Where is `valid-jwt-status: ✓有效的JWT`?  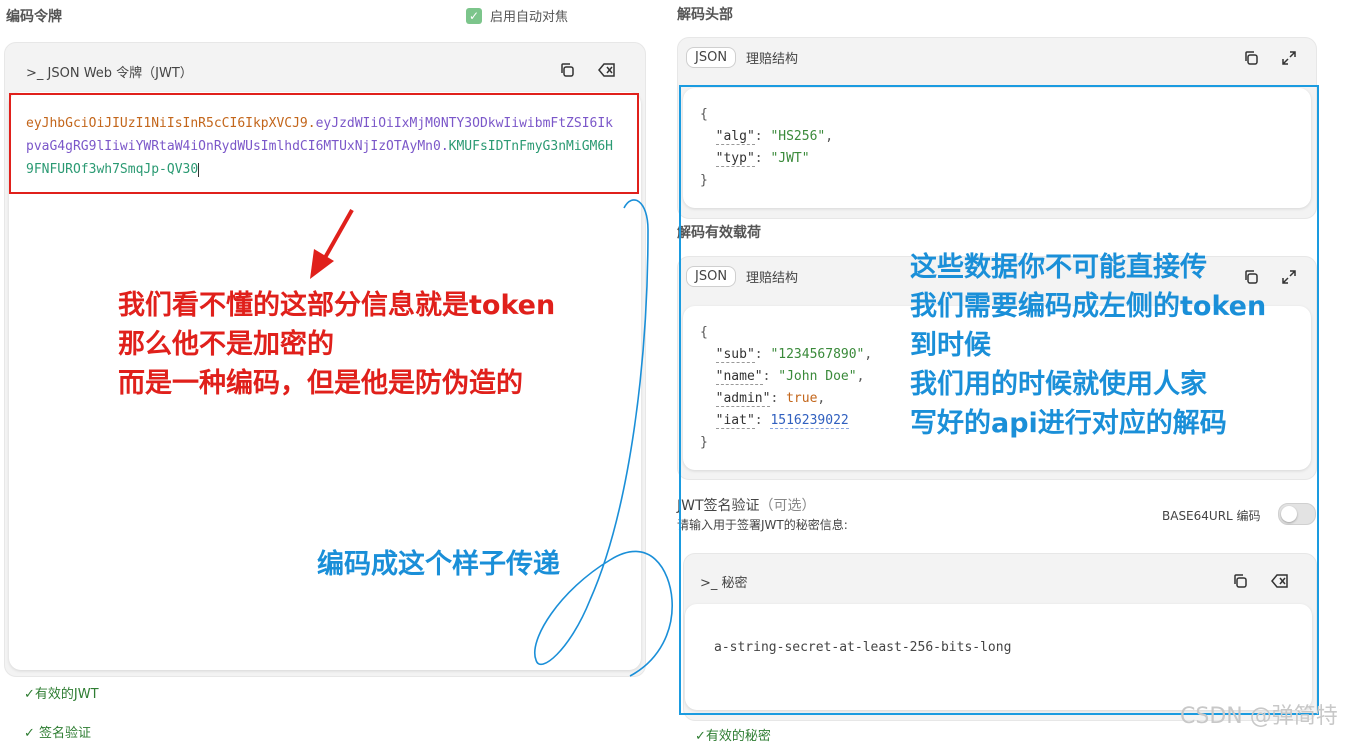
valid-jwt-status: ✓有效的JWT is located at coordinates (61, 694).